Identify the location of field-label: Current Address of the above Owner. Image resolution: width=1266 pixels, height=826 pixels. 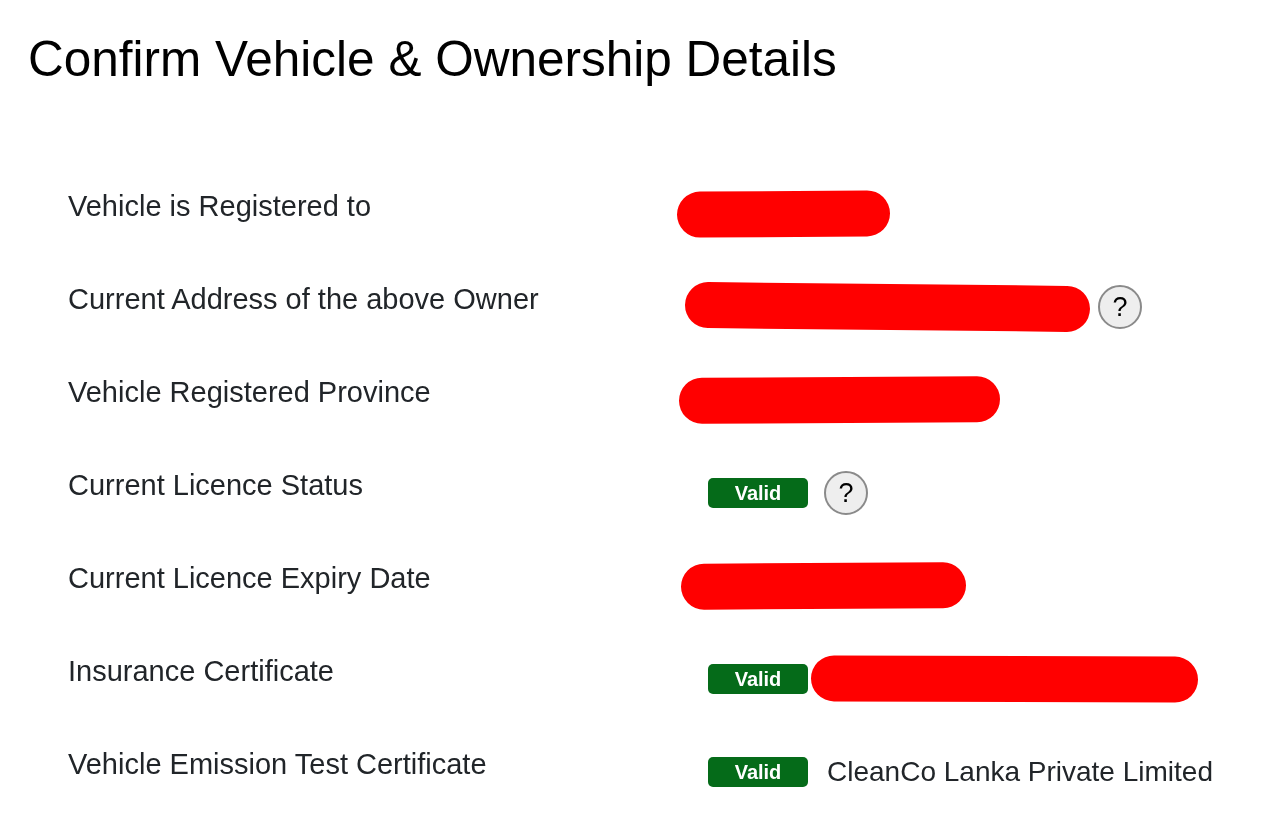
(303, 299).